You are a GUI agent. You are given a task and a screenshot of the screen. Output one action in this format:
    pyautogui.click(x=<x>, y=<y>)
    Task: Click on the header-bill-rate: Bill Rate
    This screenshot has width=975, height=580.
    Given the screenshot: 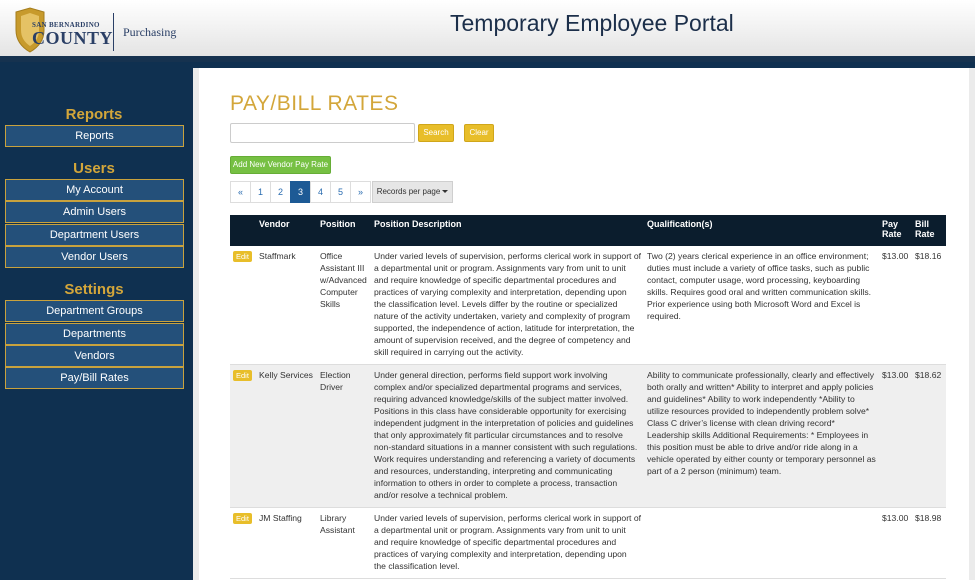 What is the action you would take?
    pyautogui.click(x=929, y=230)
    